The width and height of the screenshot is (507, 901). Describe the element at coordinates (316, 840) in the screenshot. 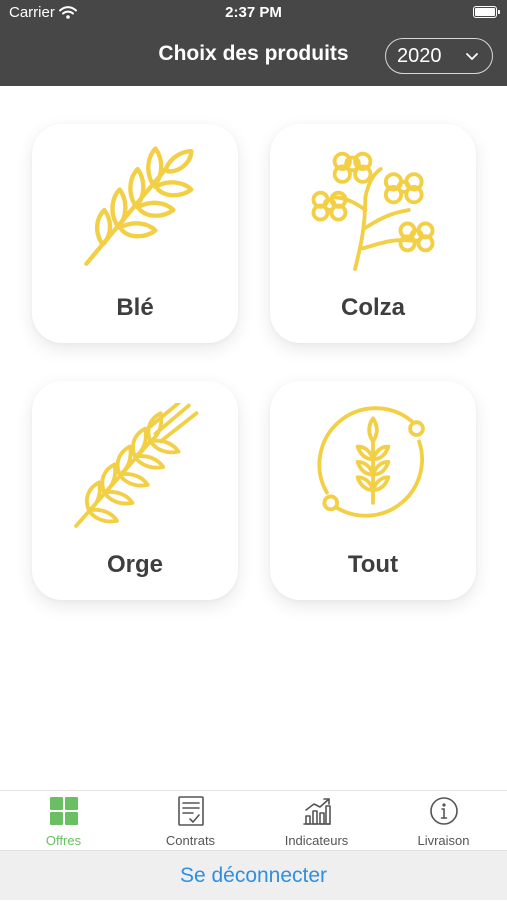

I see `tab-label: Indicateurs` at that location.